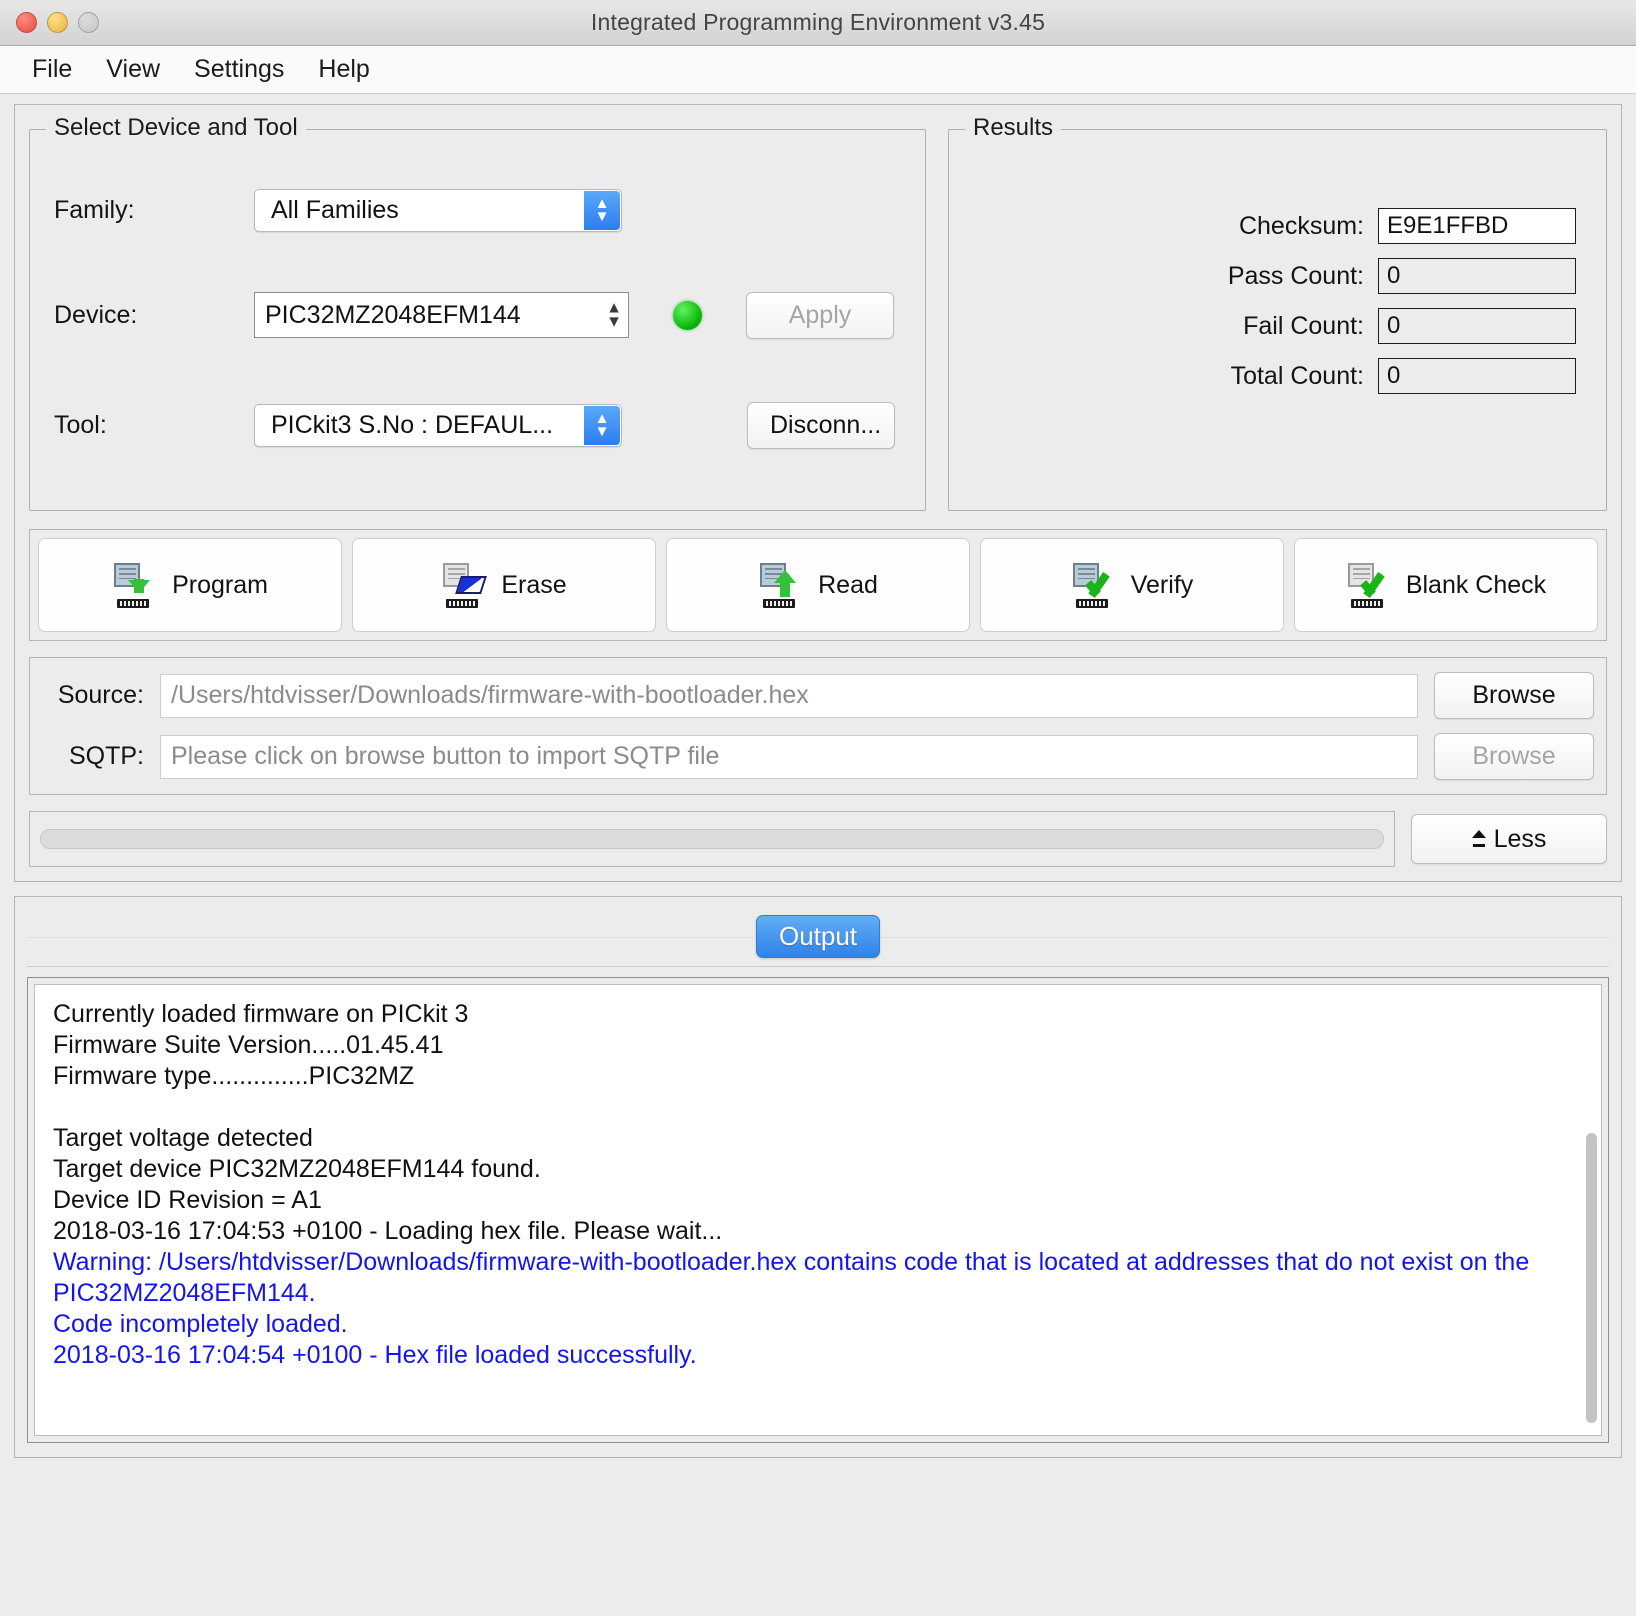  Describe the element at coordinates (820, 315) in the screenshot. I see `apply-button: Apply` at that location.